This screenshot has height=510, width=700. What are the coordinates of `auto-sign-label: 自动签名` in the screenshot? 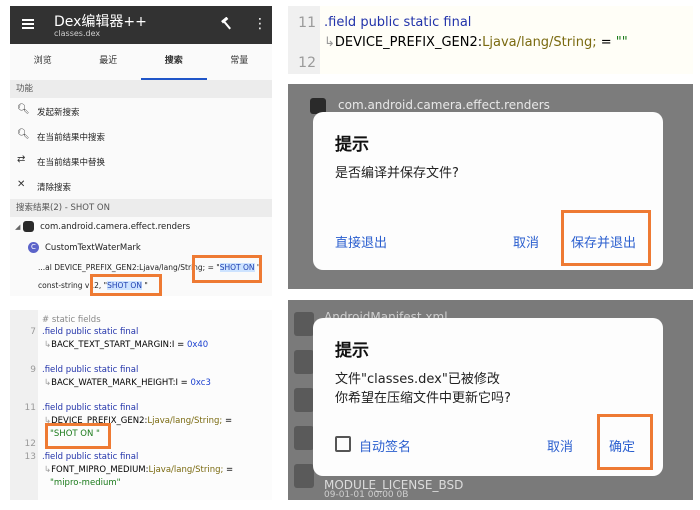 It's located at (385, 445).